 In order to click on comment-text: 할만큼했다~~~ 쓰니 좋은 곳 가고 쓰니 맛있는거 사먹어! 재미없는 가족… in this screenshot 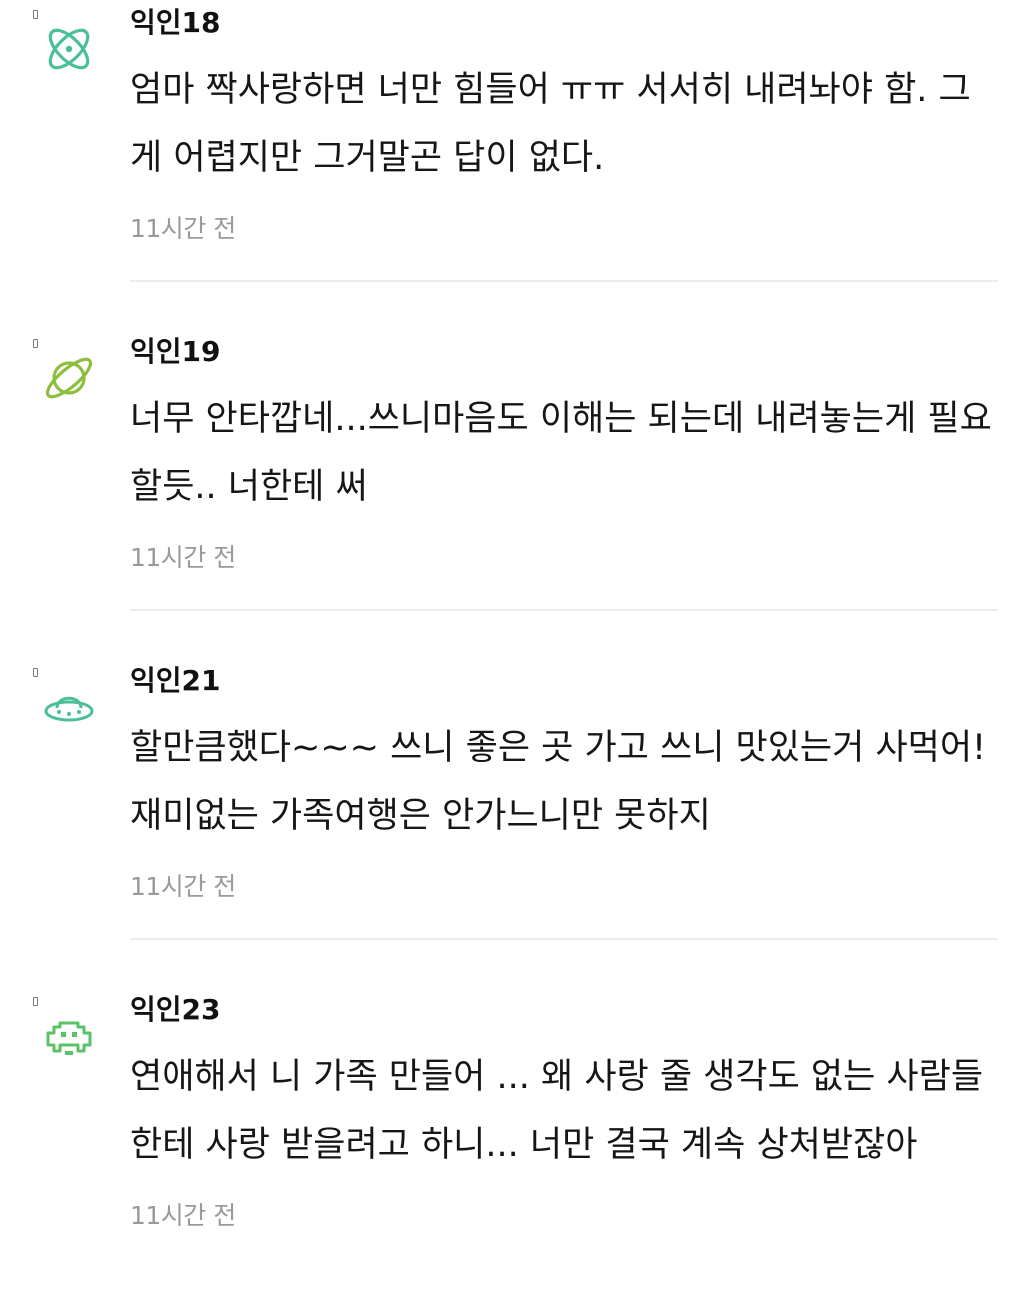, I will do `click(558, 782)`.